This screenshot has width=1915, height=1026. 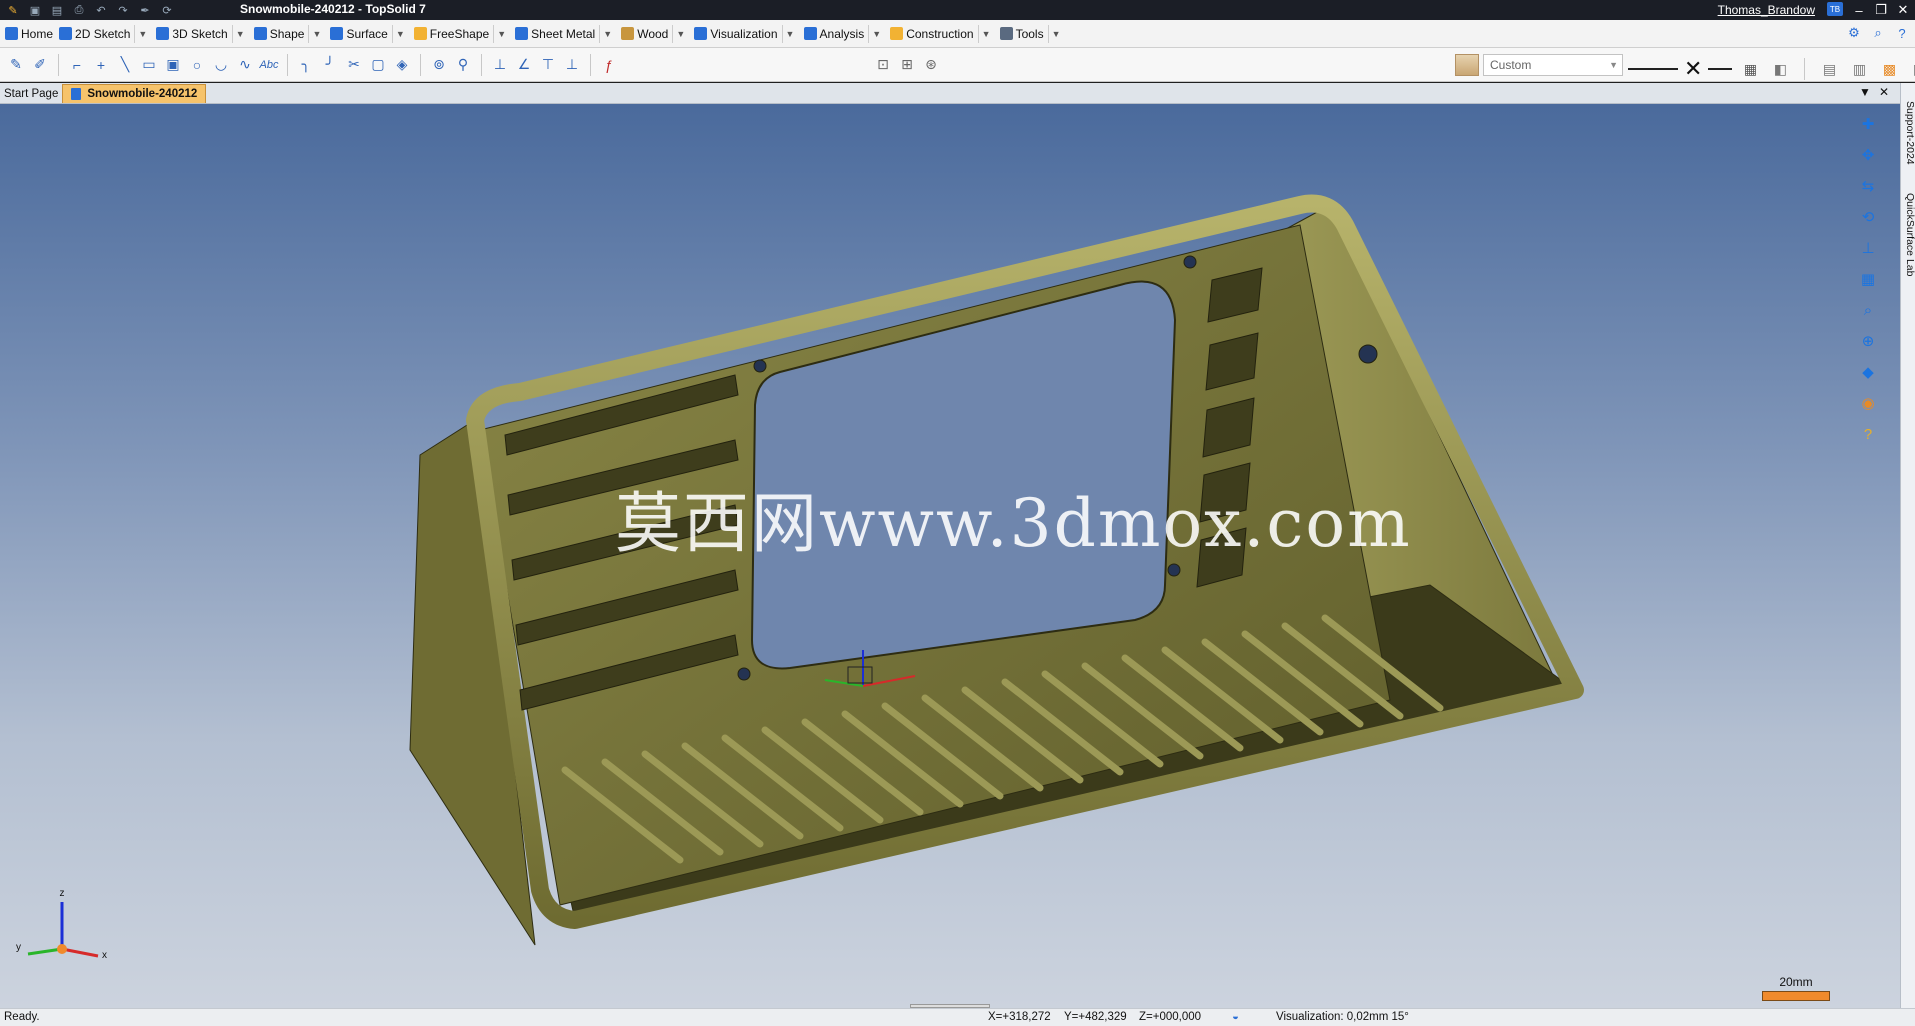 I want to click on side-panel-support: Support-2024, so click(x=1908, y=133).